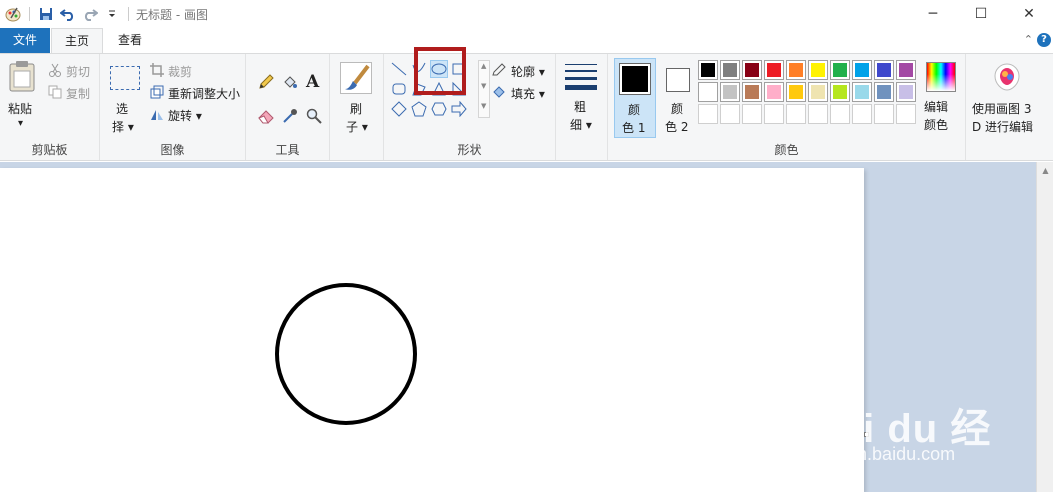  I want to click on select-rectangle-icon, so click(125, 78).